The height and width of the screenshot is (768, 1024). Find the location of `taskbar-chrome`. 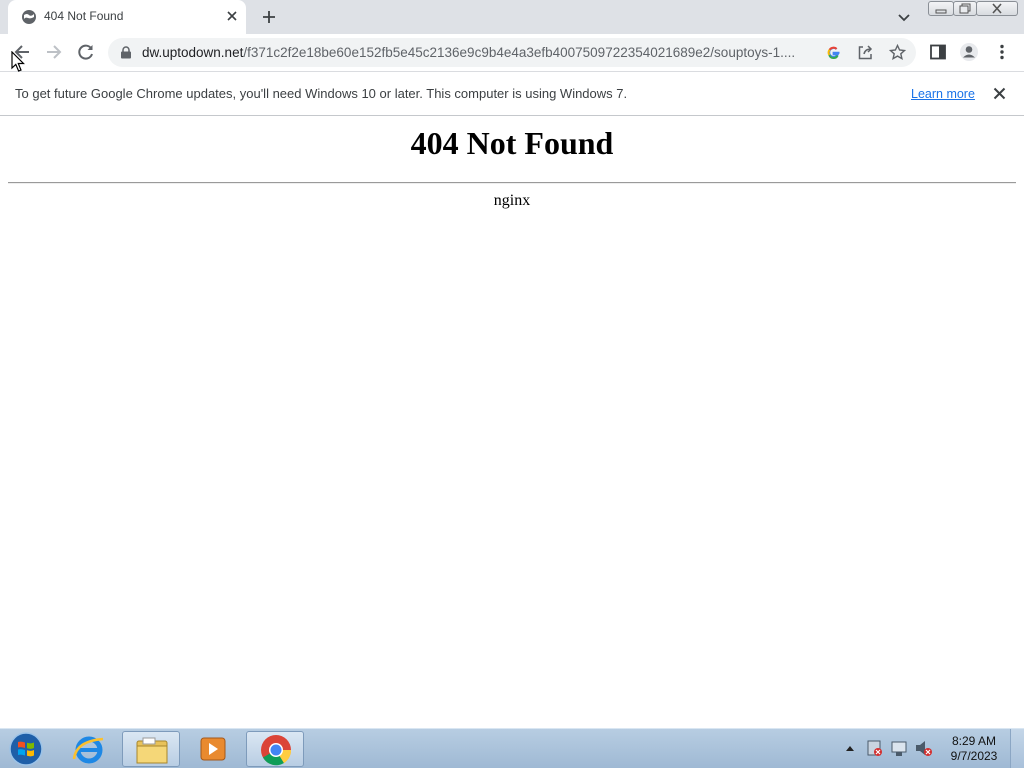

taskbar-chrome is located at coordinates (275, 749).